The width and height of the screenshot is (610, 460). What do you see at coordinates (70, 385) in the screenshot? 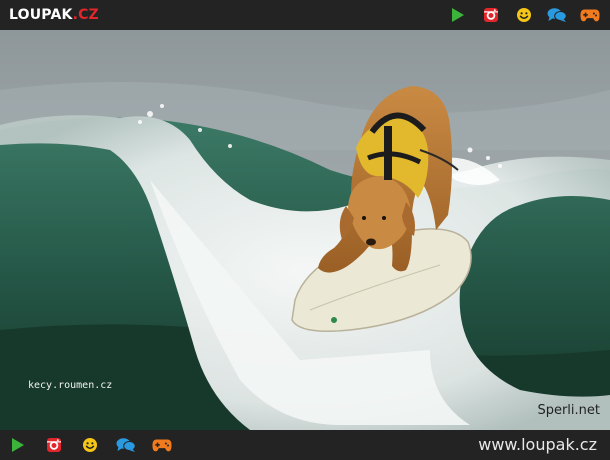
I see `watermark-kecy: kecy.roumen.cz` at bounding box center [70, 385].